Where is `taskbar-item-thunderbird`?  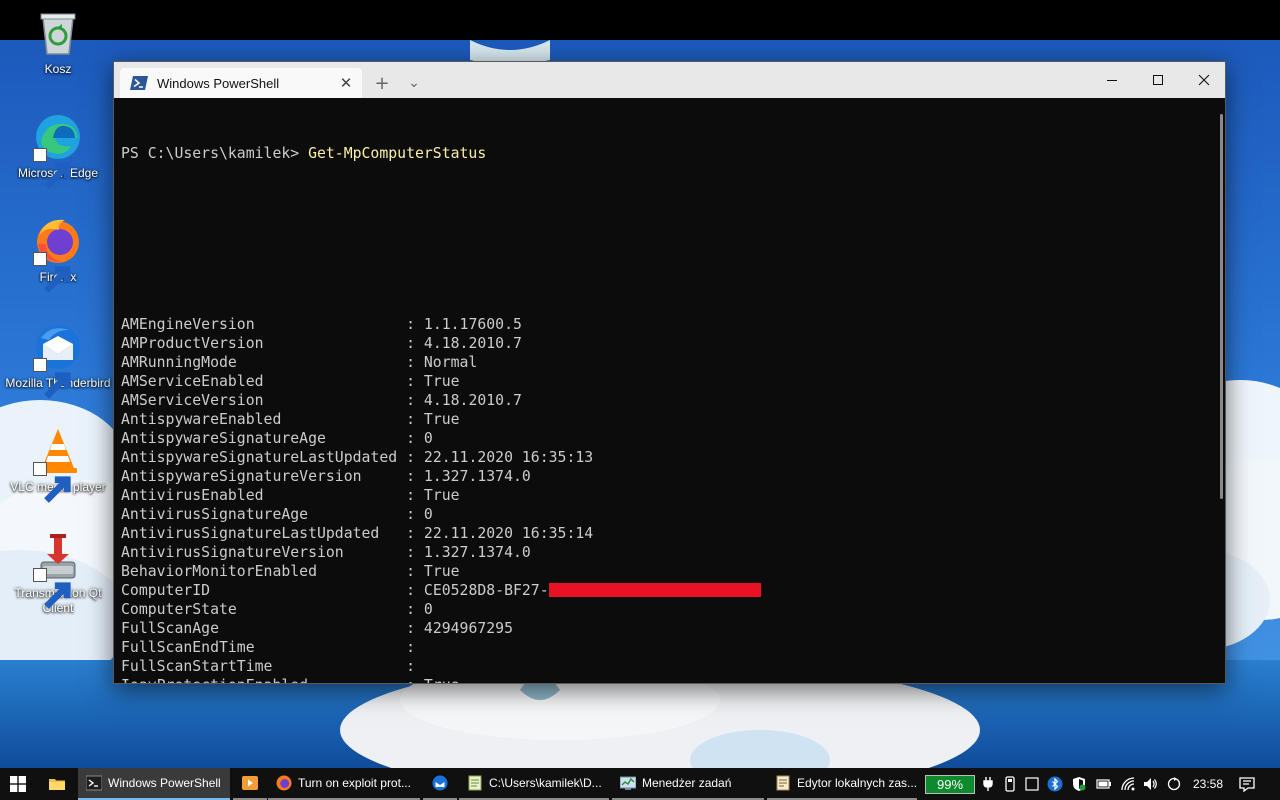 taskbar-item-thunderbird is located at coordinates (440, 784).